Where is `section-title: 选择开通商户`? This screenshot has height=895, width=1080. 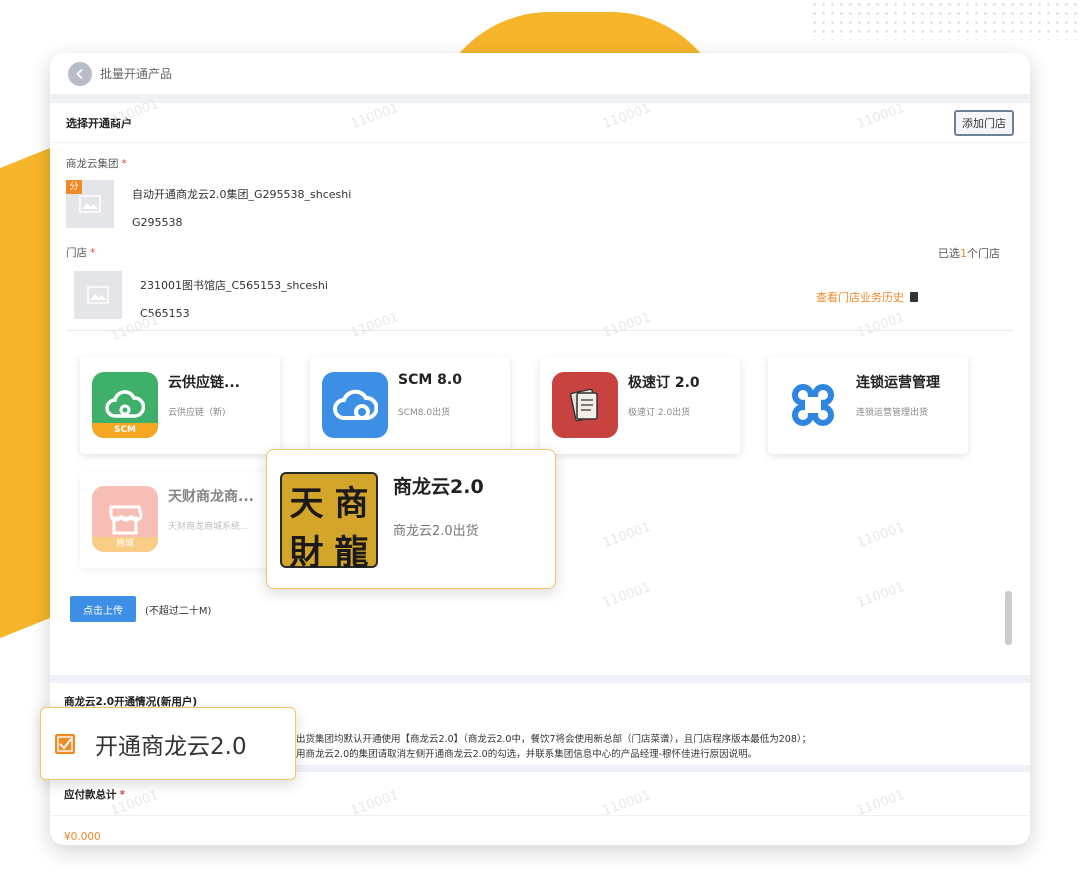
section-title: 选择开通商户 is located at coordinates (99, 123).